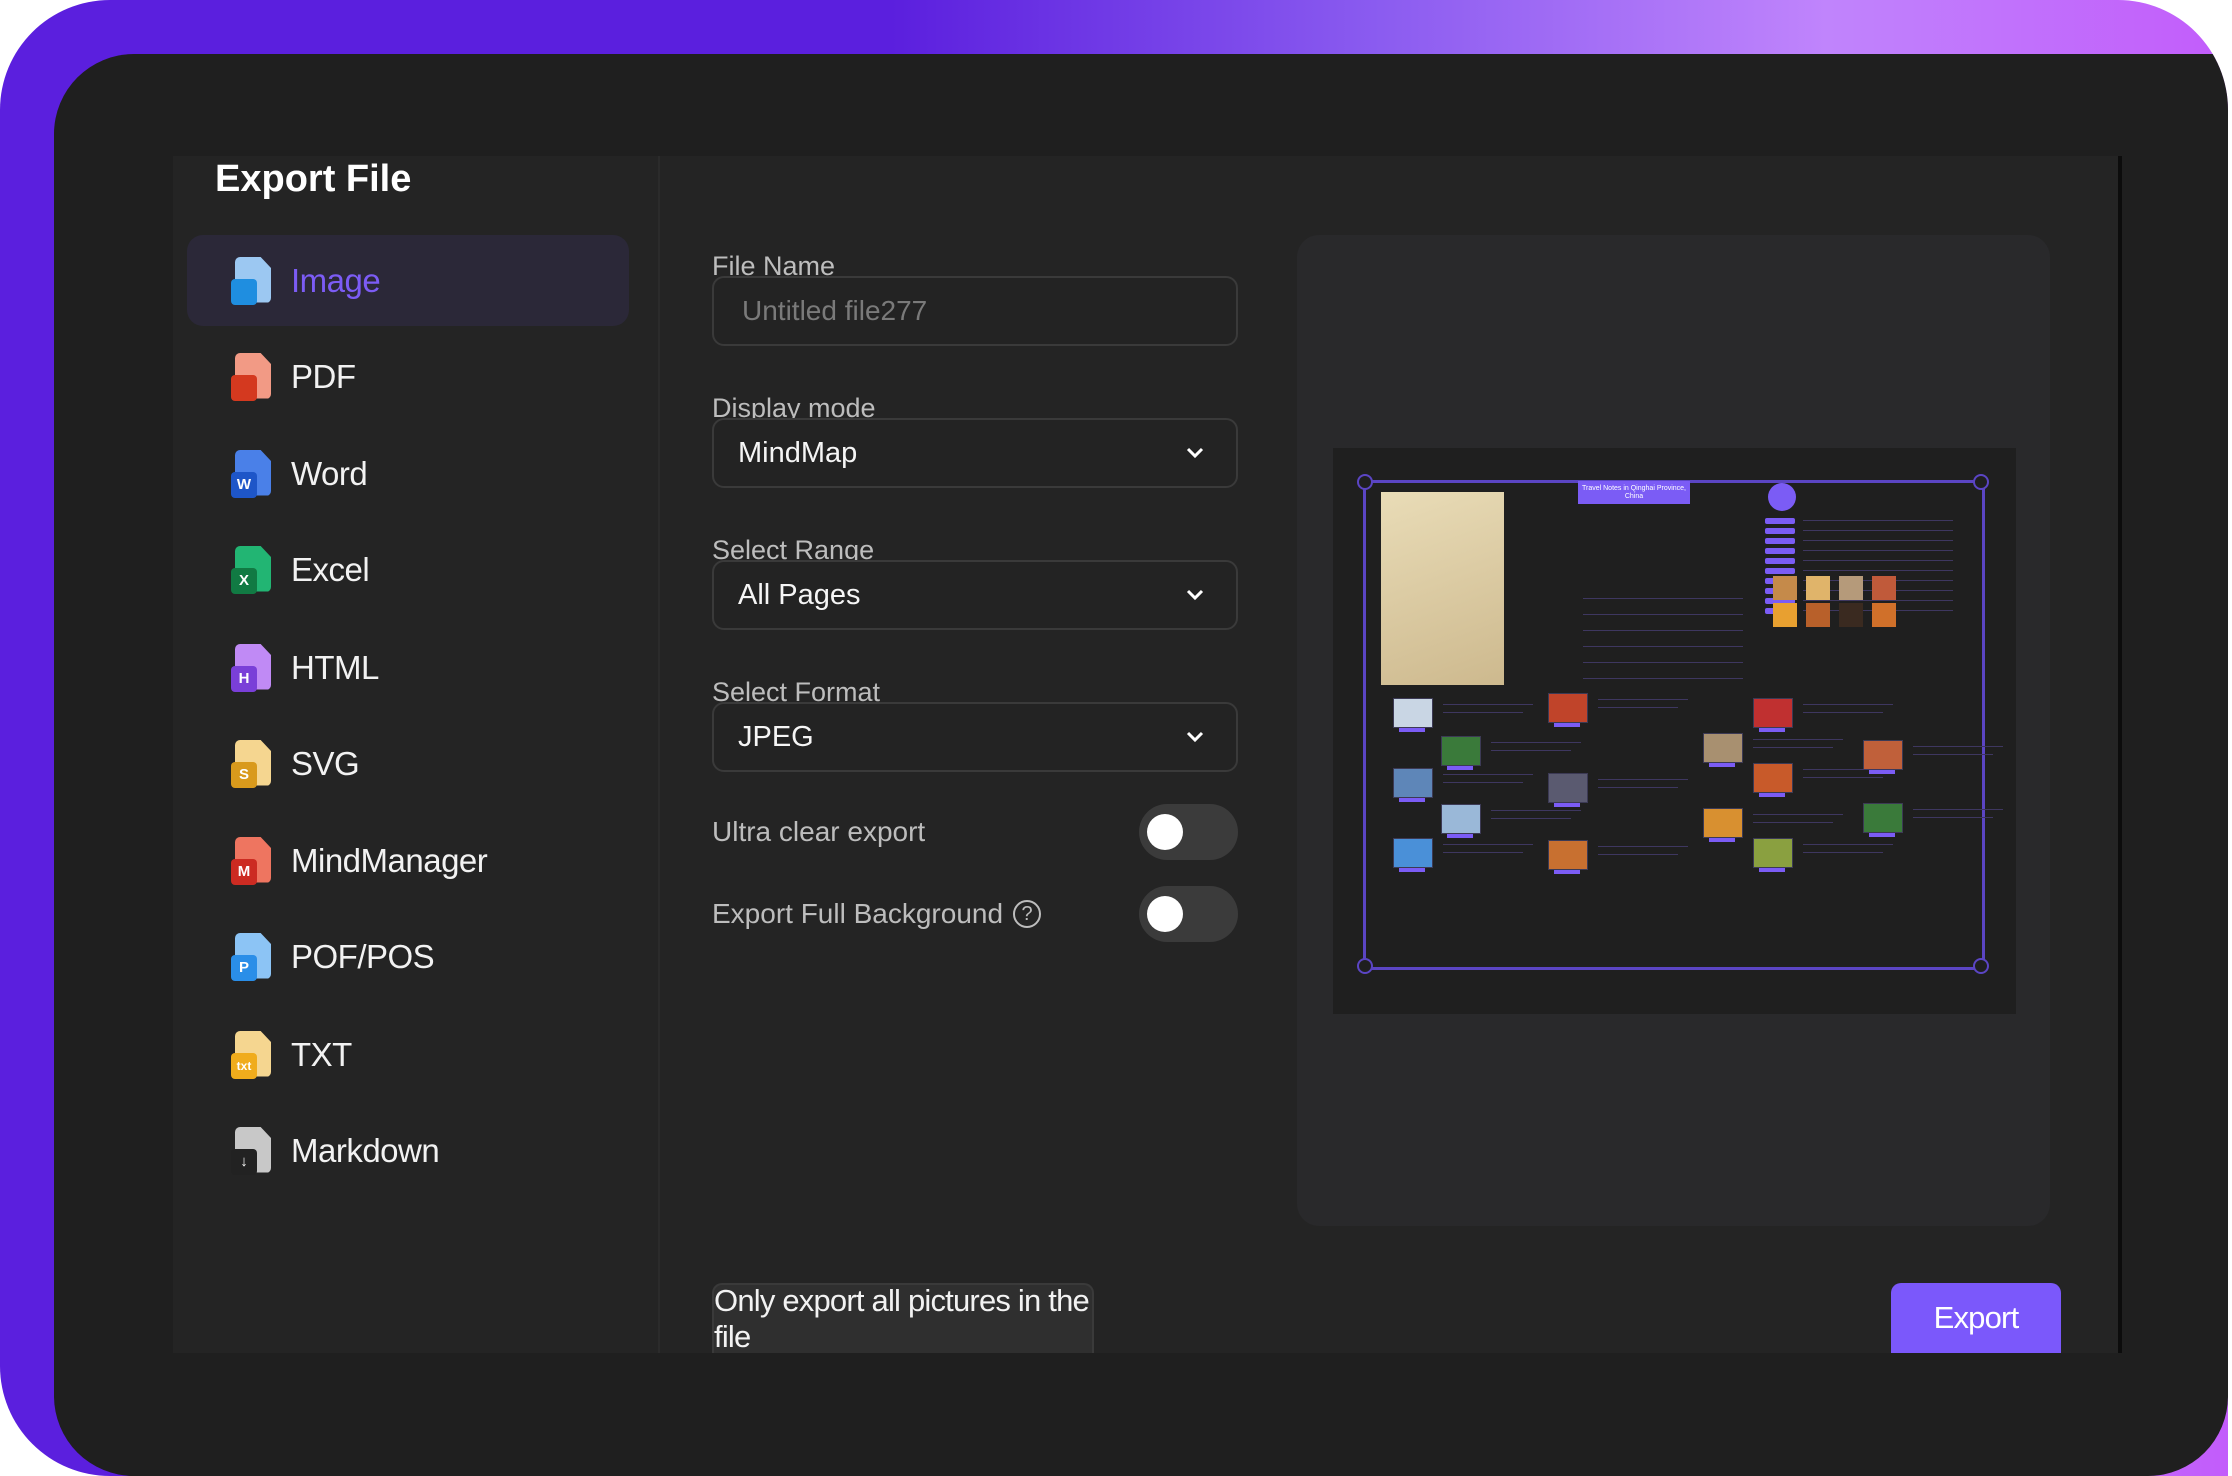  I want to click on select-format-value: JPEG, so click(776, 736).